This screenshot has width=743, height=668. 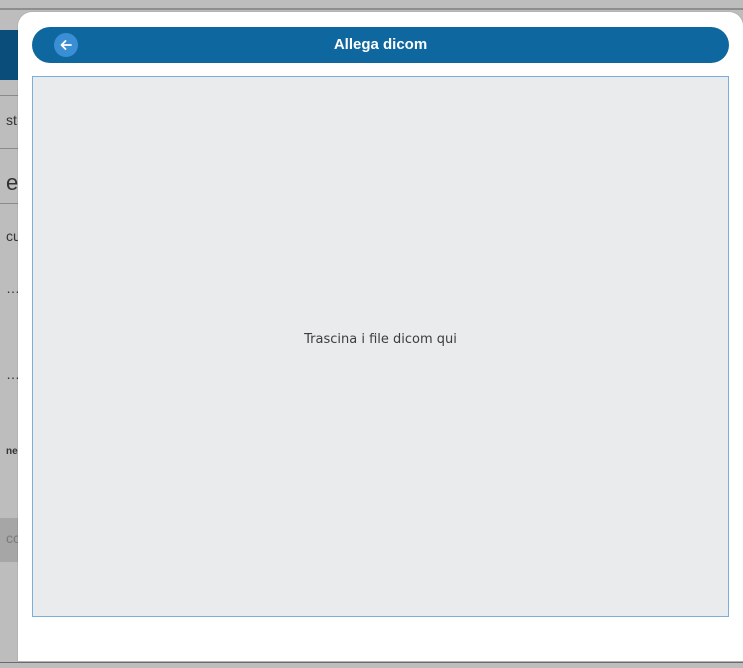 I want to click on background-block: cc, so click(x=10, y=540).